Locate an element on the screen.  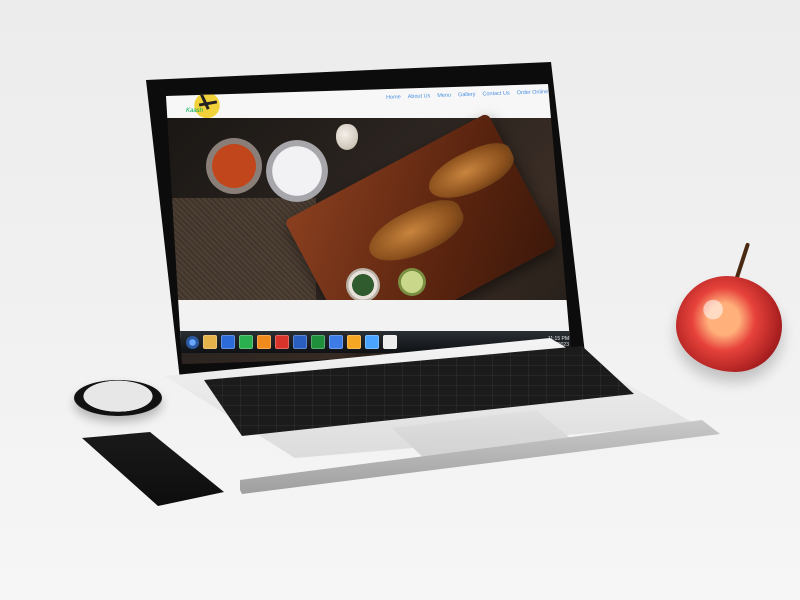
garlic is located at coordinates (347, 137).